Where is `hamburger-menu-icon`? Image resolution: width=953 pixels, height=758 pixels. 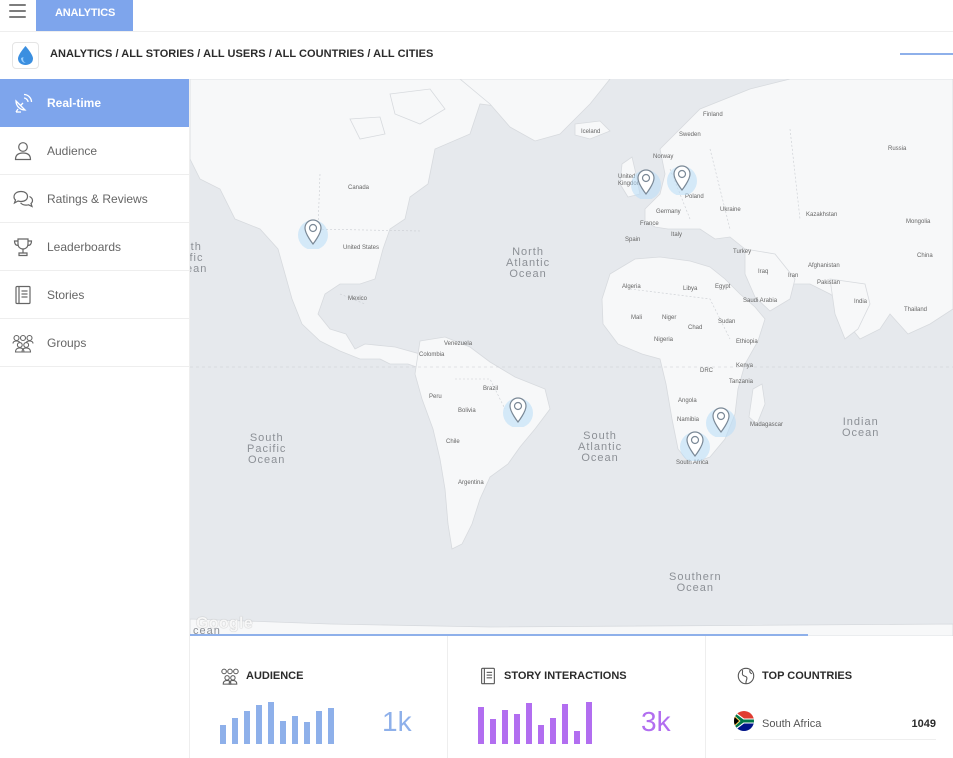 hamburger-menu-icon is located at coordinates (17, 11).